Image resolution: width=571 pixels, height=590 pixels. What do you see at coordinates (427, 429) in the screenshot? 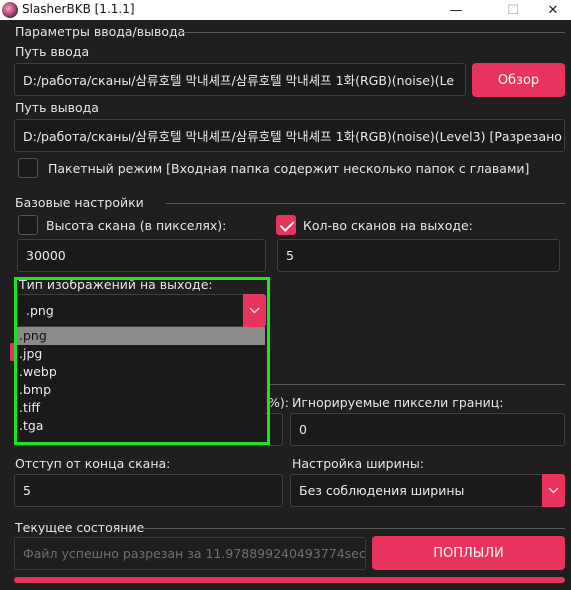
I see `ignore-border-input: 0` at bounding box center [427, 429].